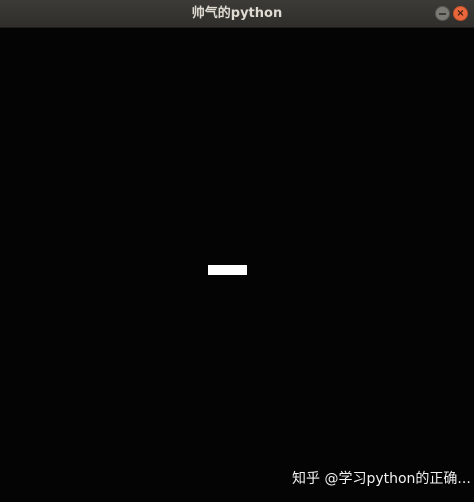 The width and height of the screenshot is (474, 502). I want to click on close-button: ×, so click(460, 13).